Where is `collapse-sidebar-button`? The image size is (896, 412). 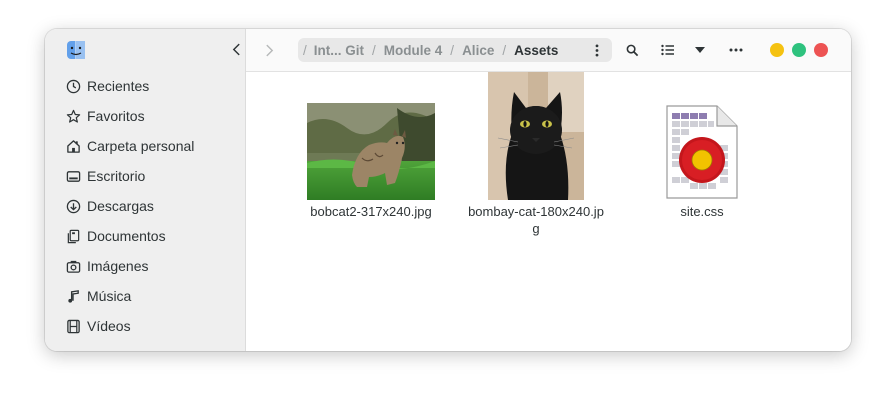
collapse-sidebar-button is located at coordinates (236, 49).